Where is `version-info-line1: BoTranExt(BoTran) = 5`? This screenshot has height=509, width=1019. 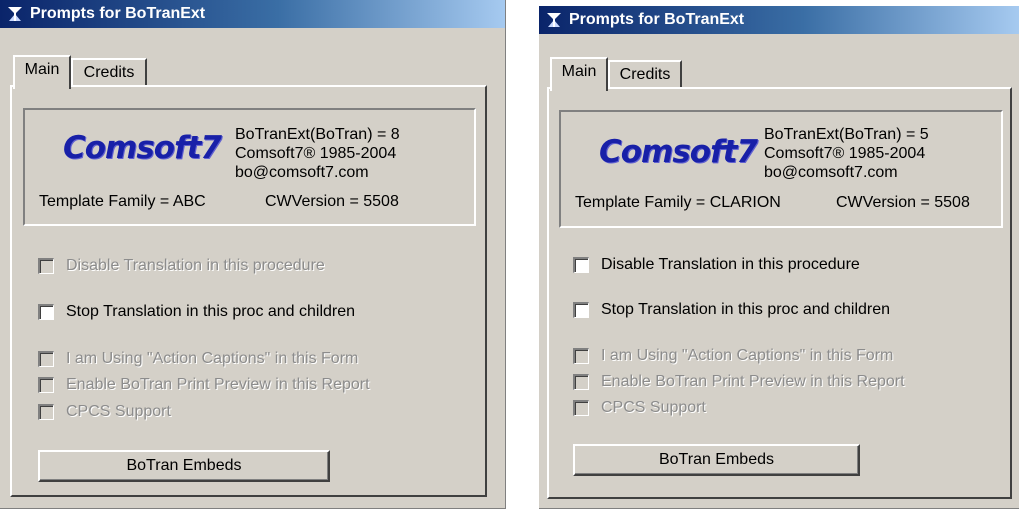
version-info-line1: BoTranExt(BoTran) = 5 is located at coordinates (846, 134).